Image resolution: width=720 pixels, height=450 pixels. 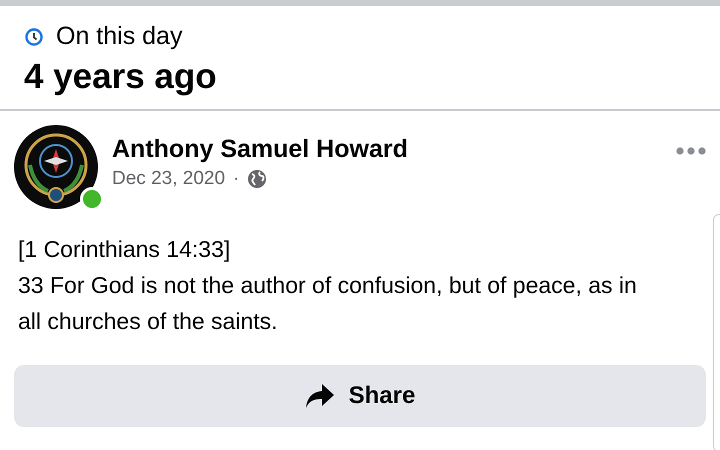 I want to click on globe-icon, so click(x=257, y=179).